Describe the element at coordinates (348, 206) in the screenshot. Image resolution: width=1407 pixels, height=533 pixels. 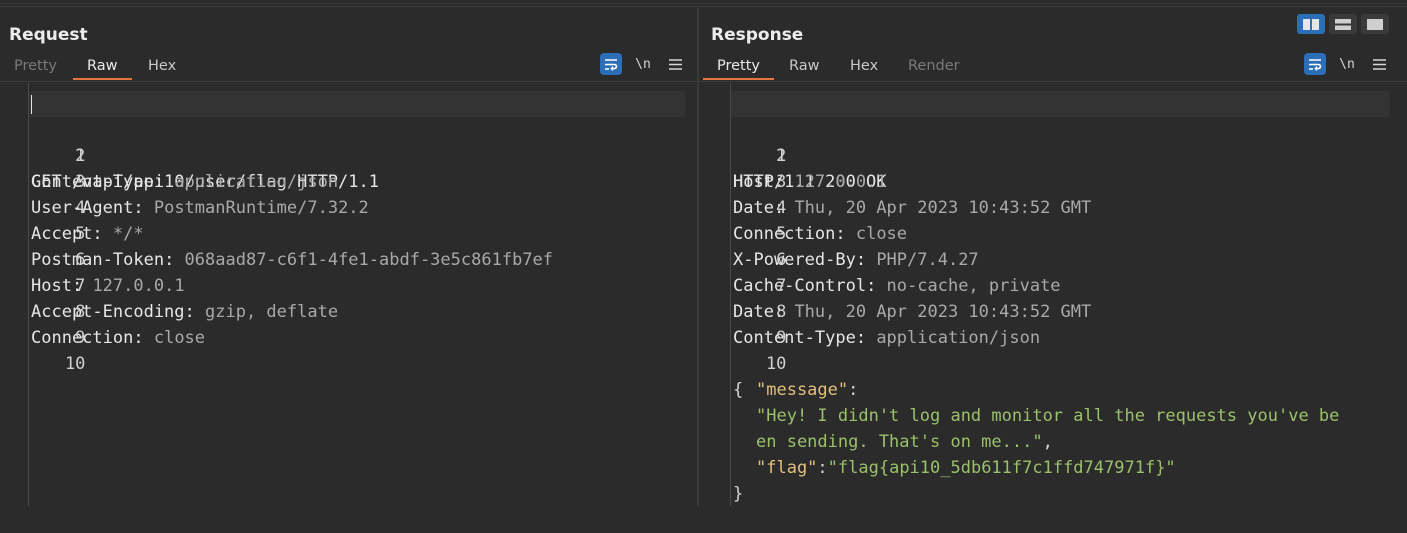
I see `request-header-line: 4 Accept: */*` at that location.